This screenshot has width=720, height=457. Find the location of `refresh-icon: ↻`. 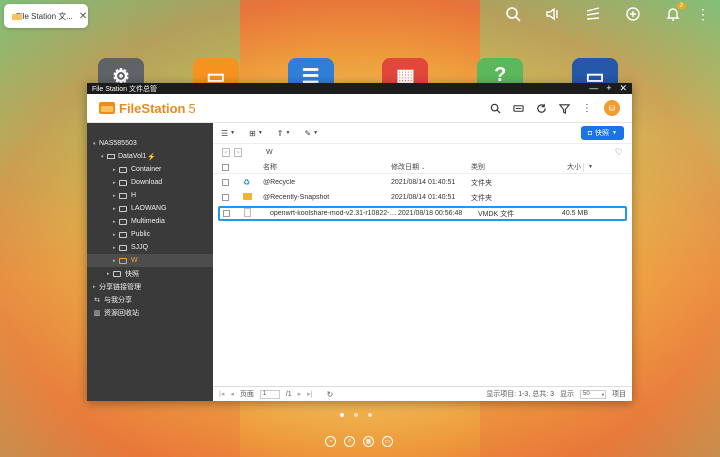

refresh-icon: ↻ is located at coordinates (330, 394).